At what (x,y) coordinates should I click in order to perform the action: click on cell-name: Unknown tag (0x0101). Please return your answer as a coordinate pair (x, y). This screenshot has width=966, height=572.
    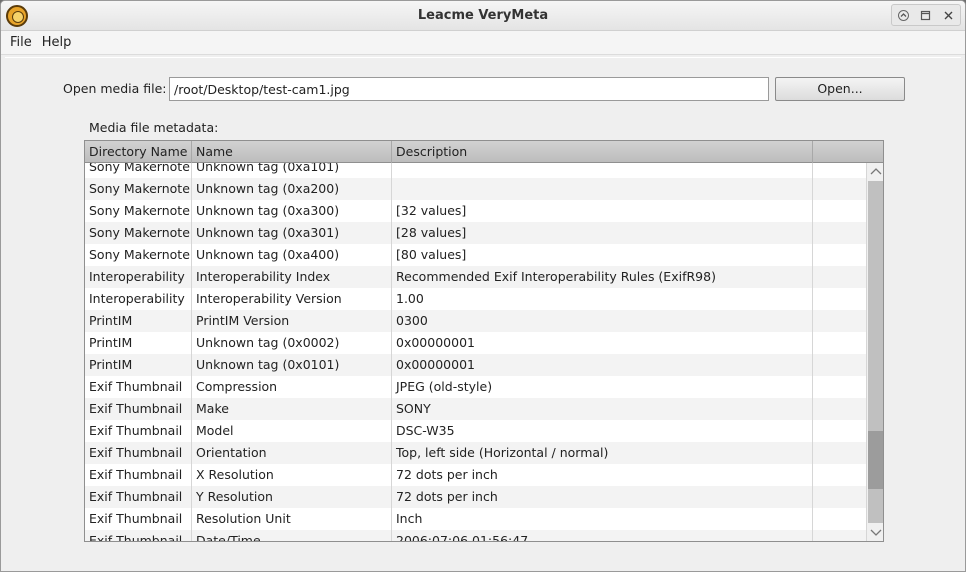
    Looking at the image, I should click on (292, 365).